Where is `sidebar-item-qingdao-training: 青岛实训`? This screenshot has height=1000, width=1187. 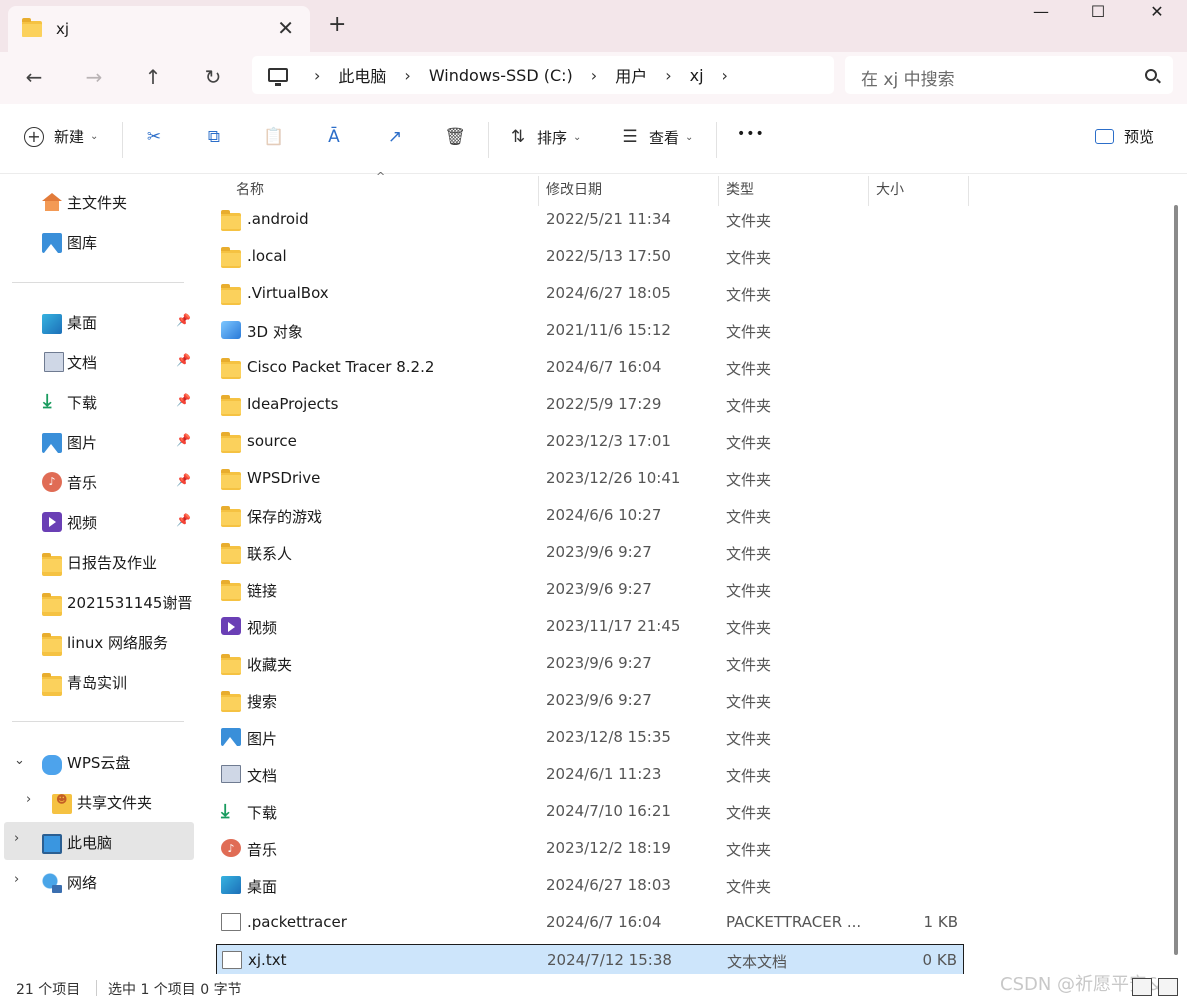 sidebar-item-qingdao-training: 青岛实训 is located at coordinates (97, 682).